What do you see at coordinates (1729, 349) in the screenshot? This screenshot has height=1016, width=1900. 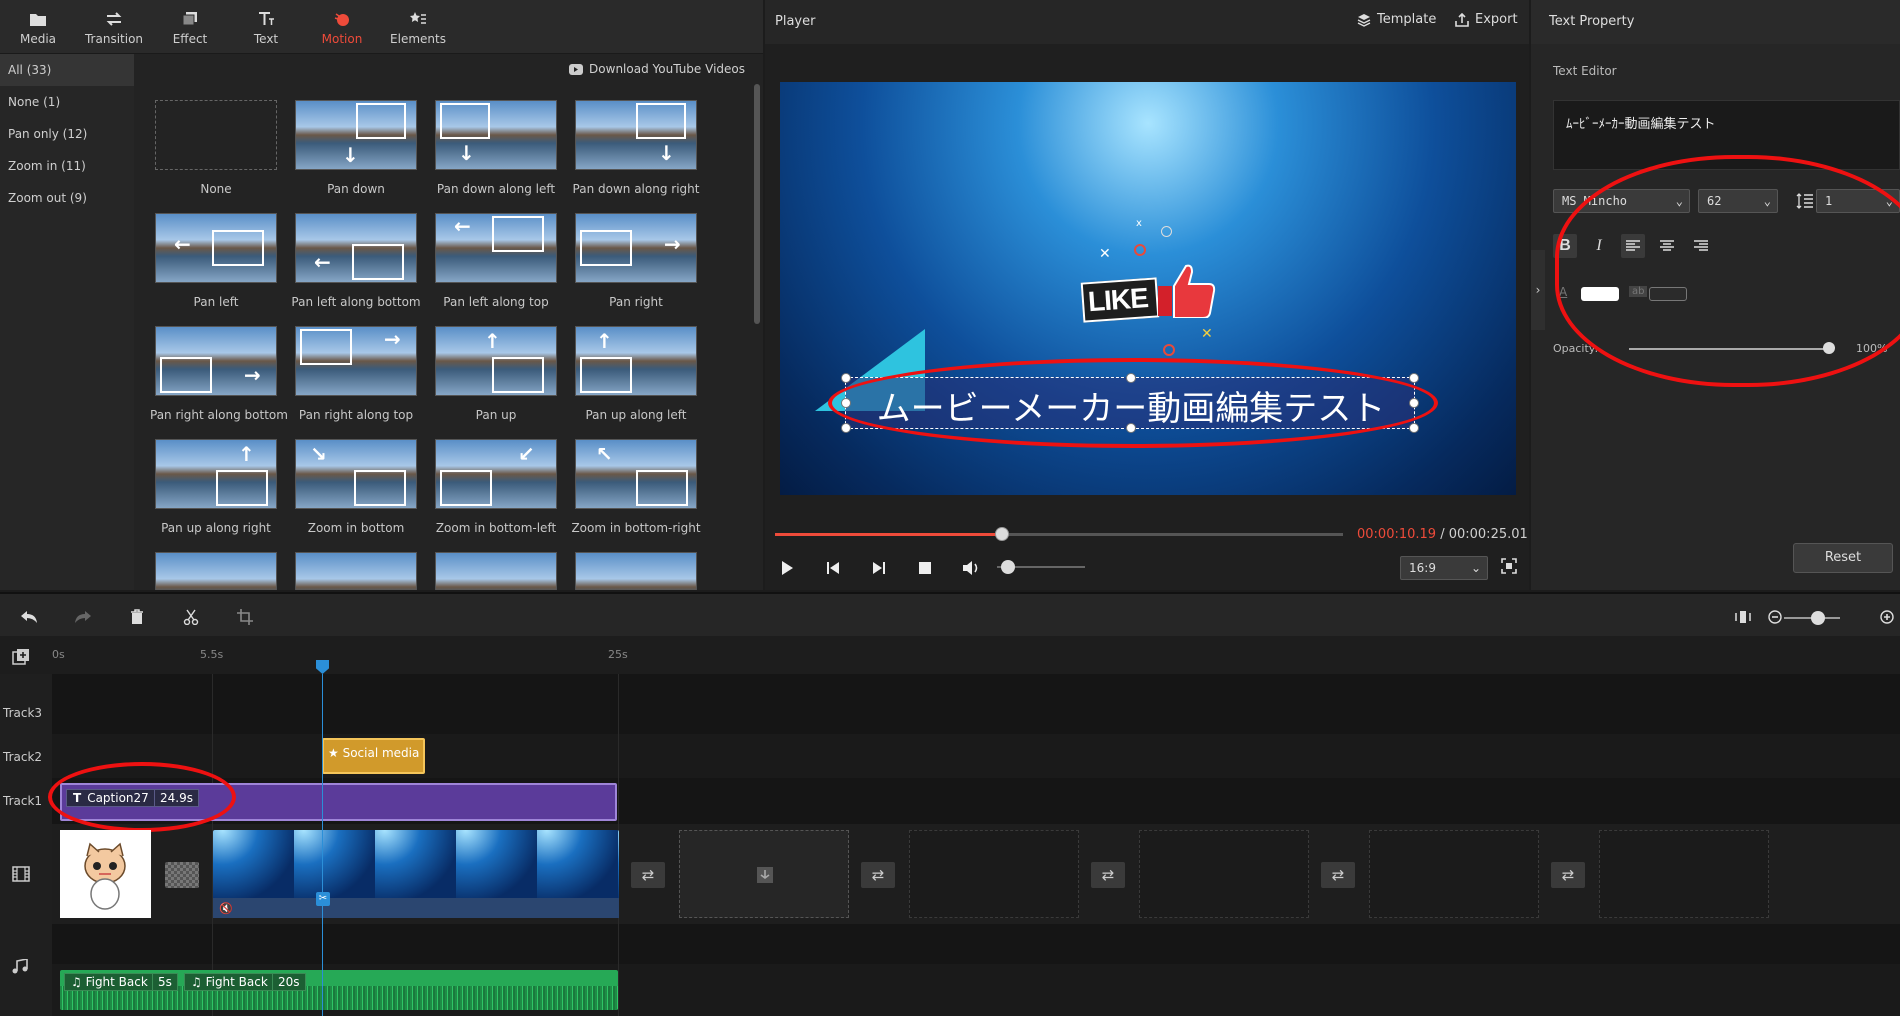 I see `opacity-slider` at bounding box center [1729, 349].